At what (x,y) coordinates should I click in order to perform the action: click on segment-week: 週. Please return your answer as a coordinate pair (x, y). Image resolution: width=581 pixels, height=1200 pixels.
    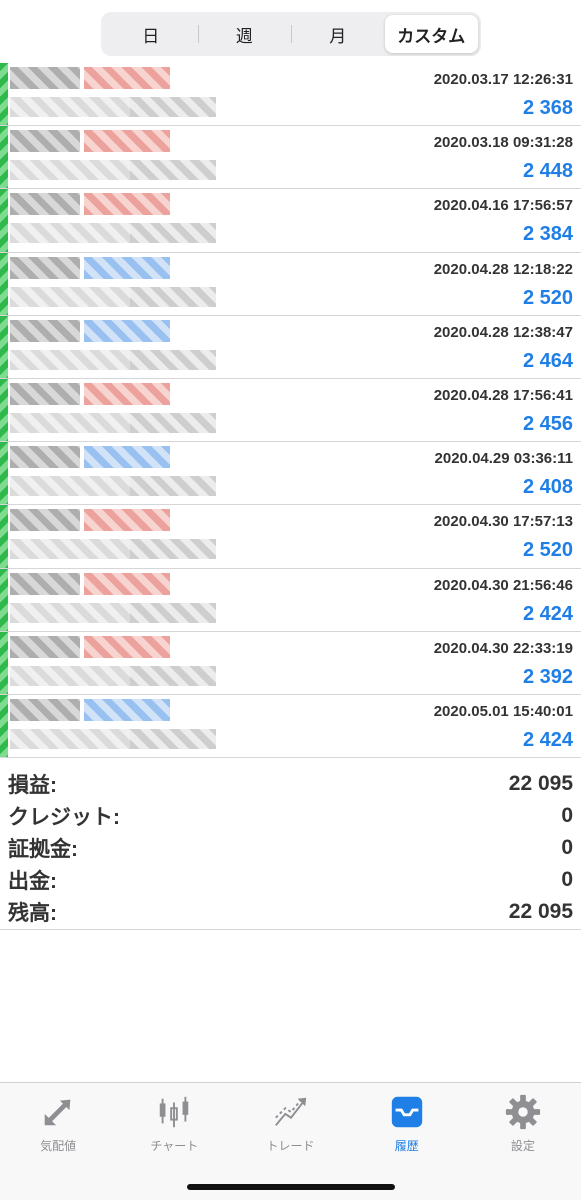
    Looking at the image, I should click on (244, 34).